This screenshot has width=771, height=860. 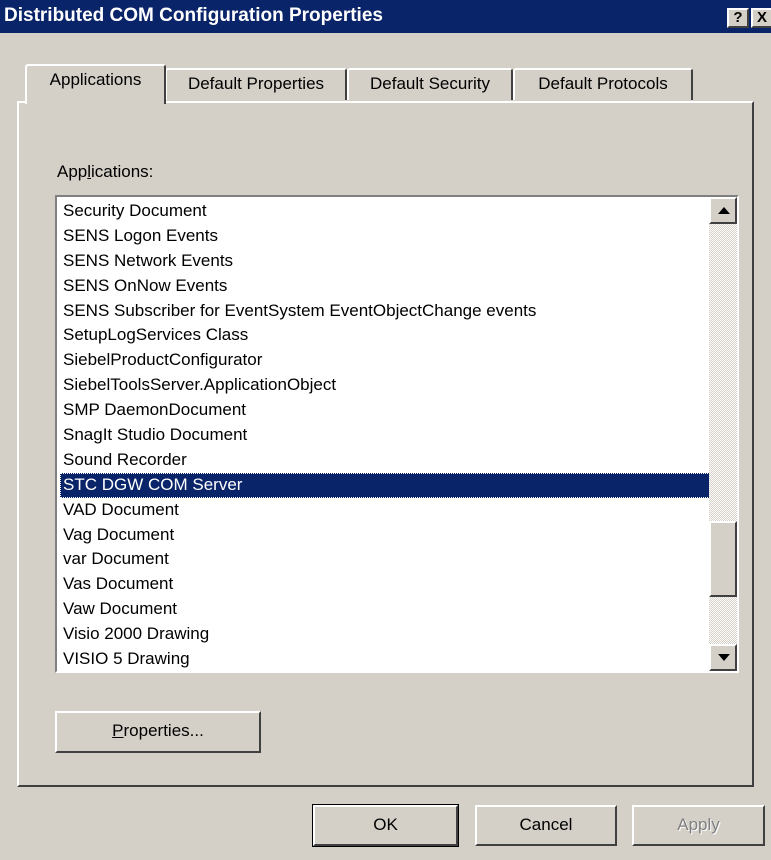 What do you see at coordinates (385, 535) in the screenshot?
I see `list-item: Vag Document` at bounding box center [385, 535].